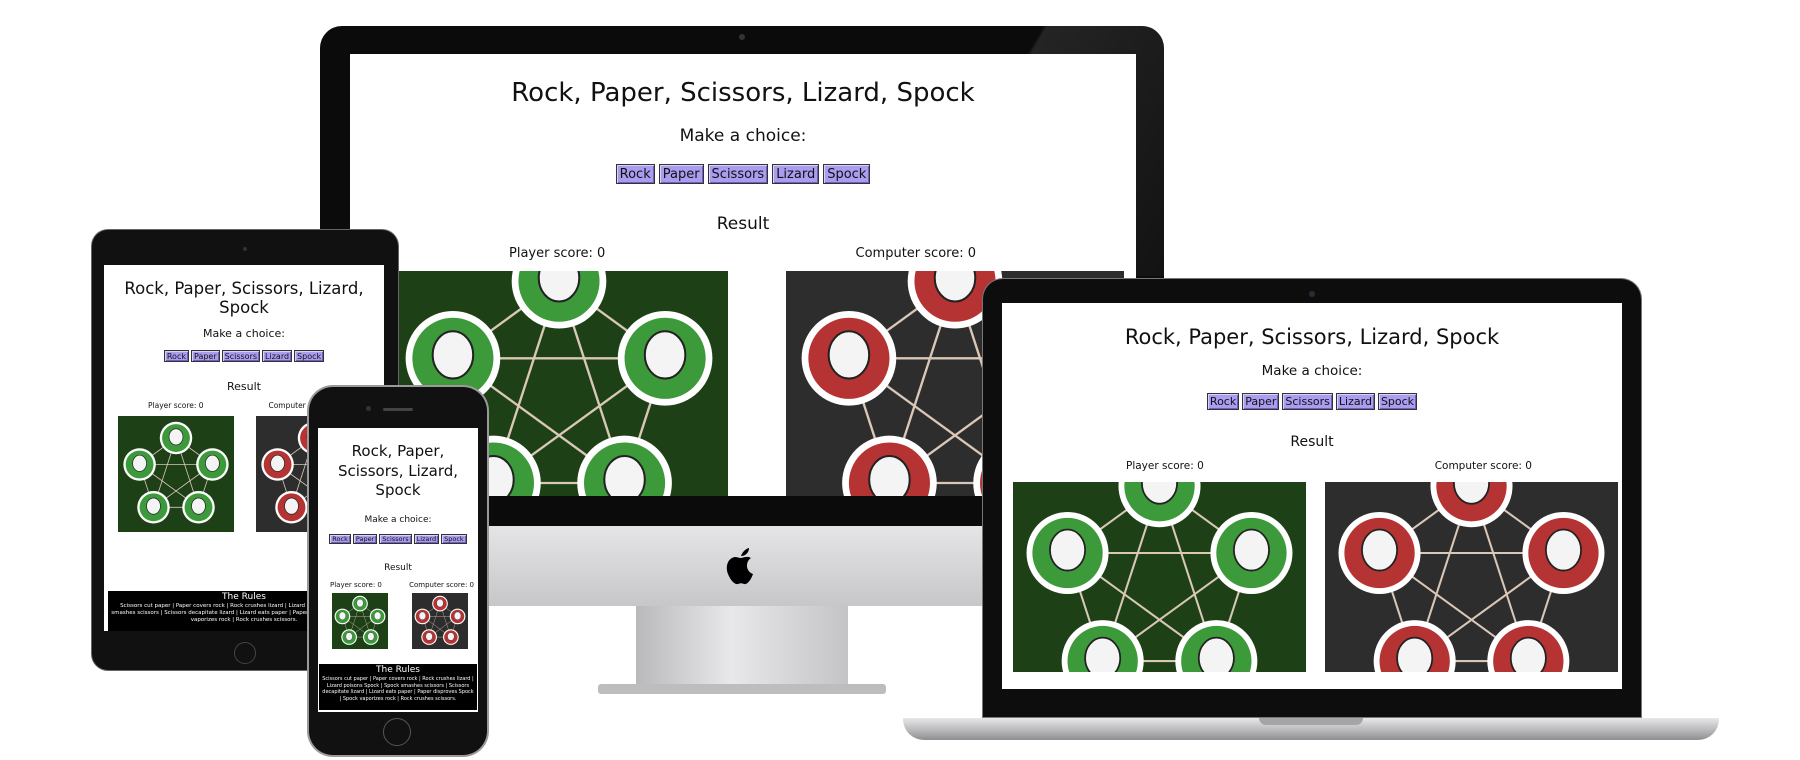 Image resolution: width=1800 pixels, height=760 pixels. What do you see at coordinates (398, 670) in the screenshot?
I see `rules-title: The Rules` at bounding box center [398, 670].